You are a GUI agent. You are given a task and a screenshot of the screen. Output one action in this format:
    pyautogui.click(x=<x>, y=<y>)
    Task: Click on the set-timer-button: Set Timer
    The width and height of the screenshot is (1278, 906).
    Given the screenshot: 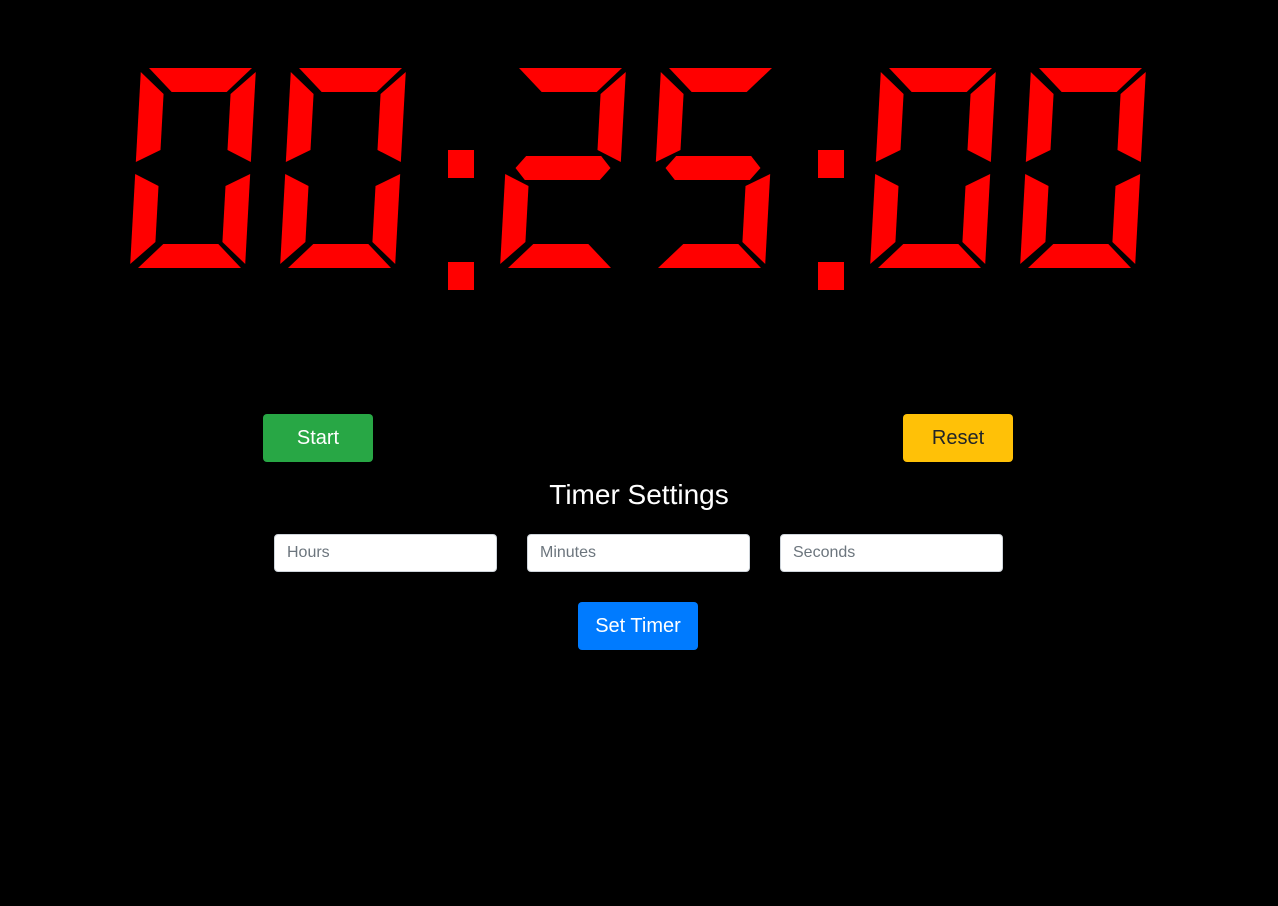 What is the action you would take?
    pyautogui.click(x=638, y=626)
    